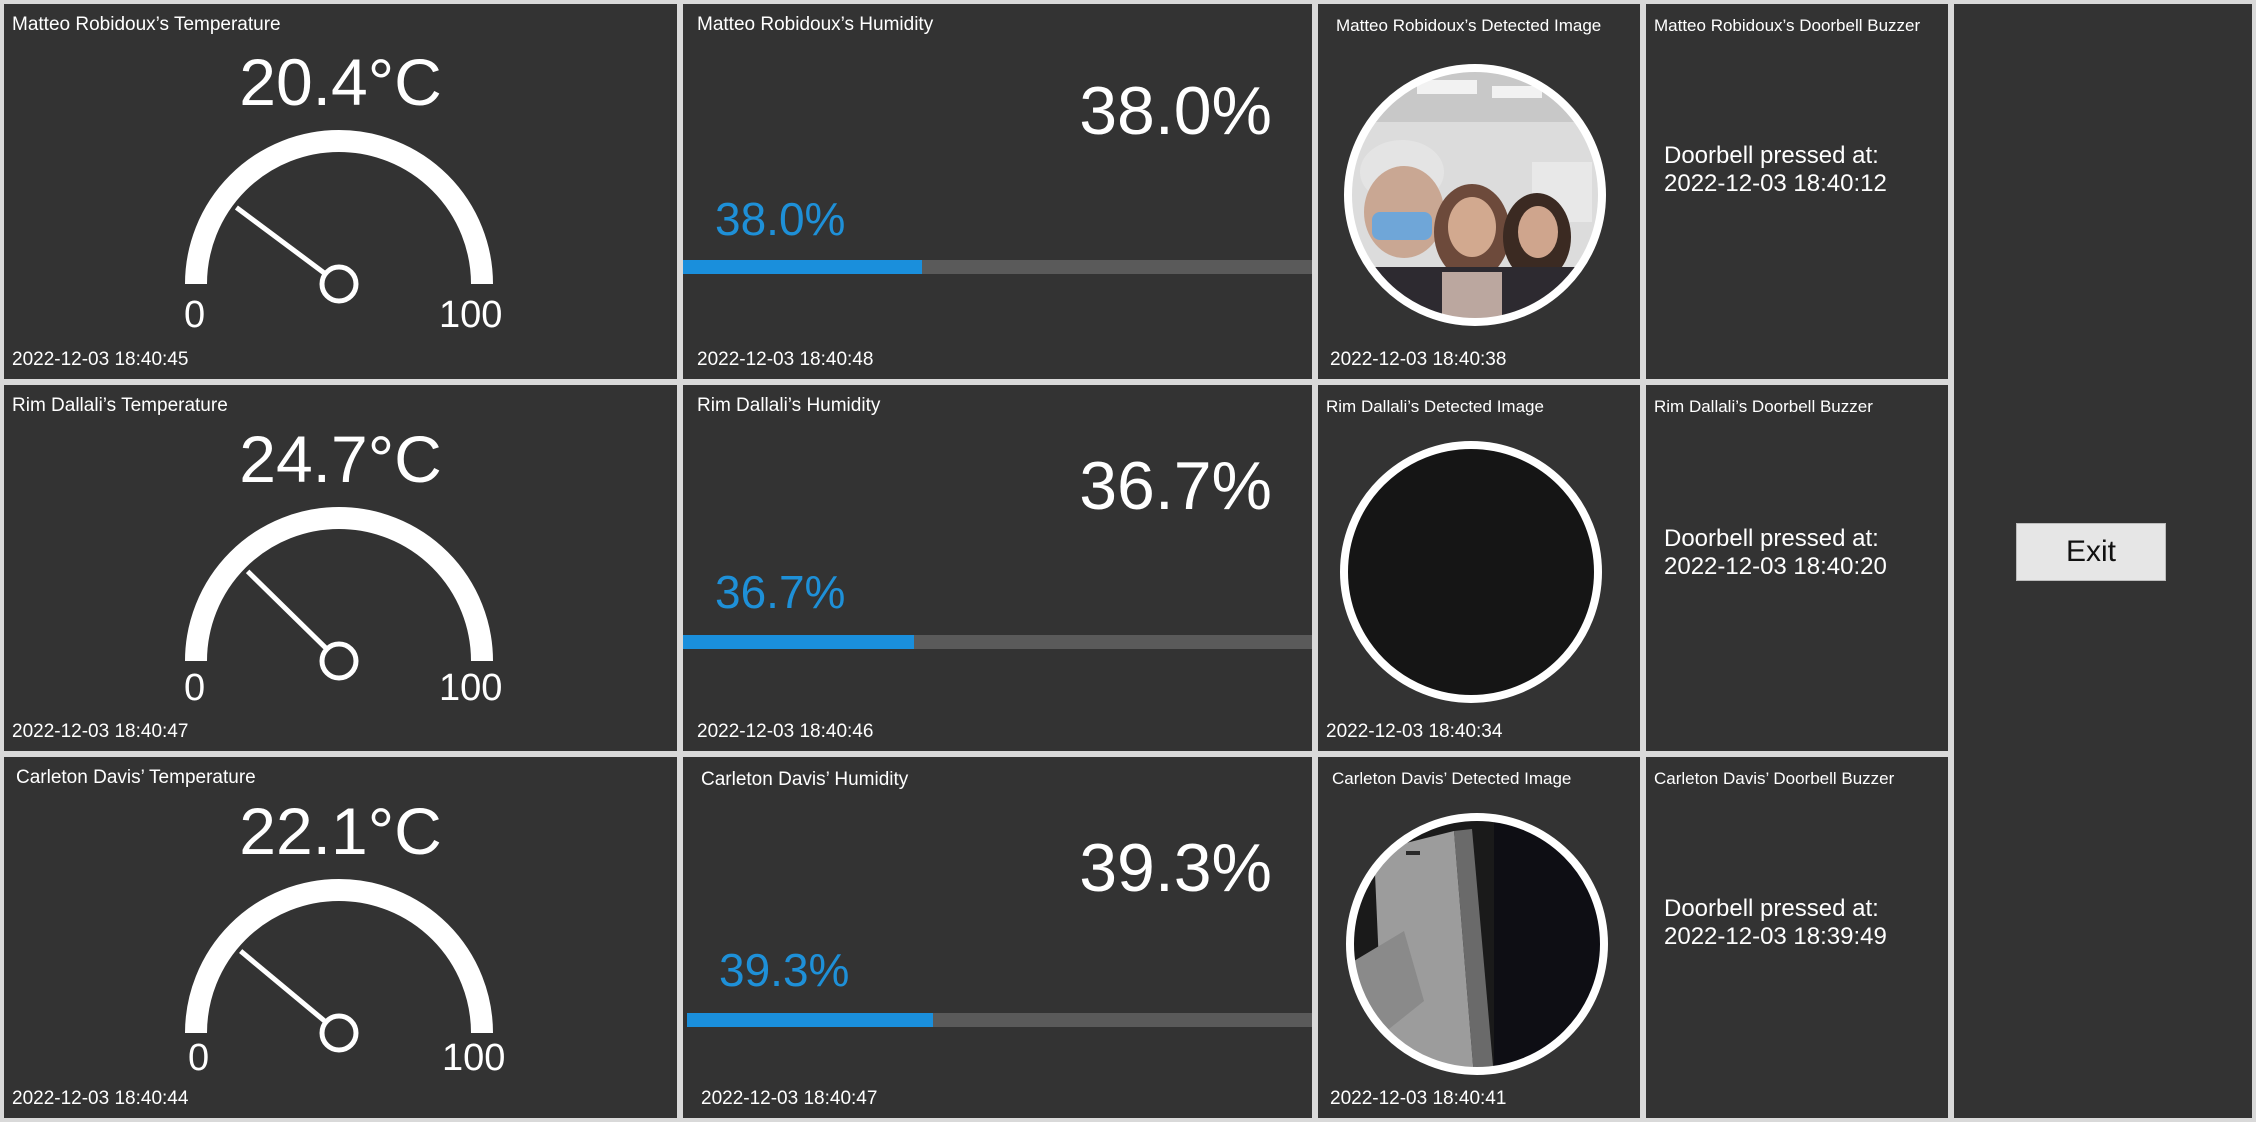  What do you see at coordinates (1775, 936) in the screenshot?
I see `doorbell-pressed-time: 2022-12-03 18:39:49` at bounding box center [1775, 936].